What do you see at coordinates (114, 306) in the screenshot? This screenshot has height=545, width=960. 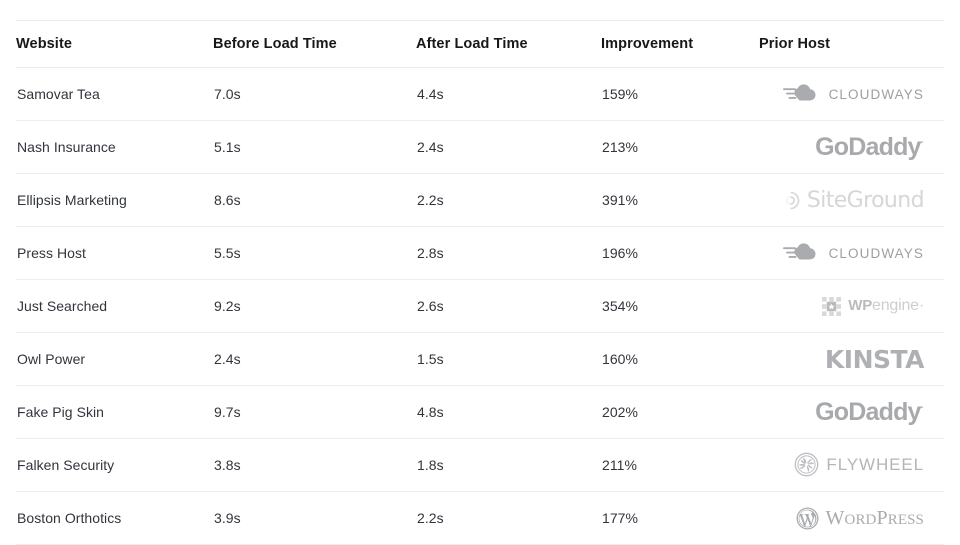 I see `cell-website: Just Searched` at bounding box center [114, 306].